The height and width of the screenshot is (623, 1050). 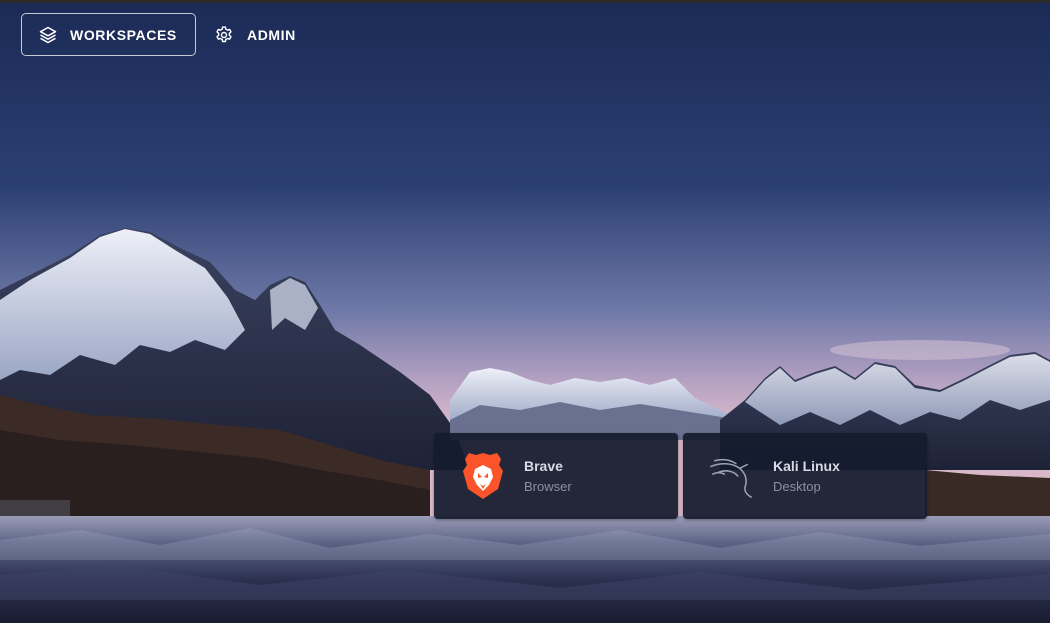 What do you see at coordinates (548, 476) in the screenshot?
I see `workspace-card-text: Brave Browser` at bounding box center [548, 476].